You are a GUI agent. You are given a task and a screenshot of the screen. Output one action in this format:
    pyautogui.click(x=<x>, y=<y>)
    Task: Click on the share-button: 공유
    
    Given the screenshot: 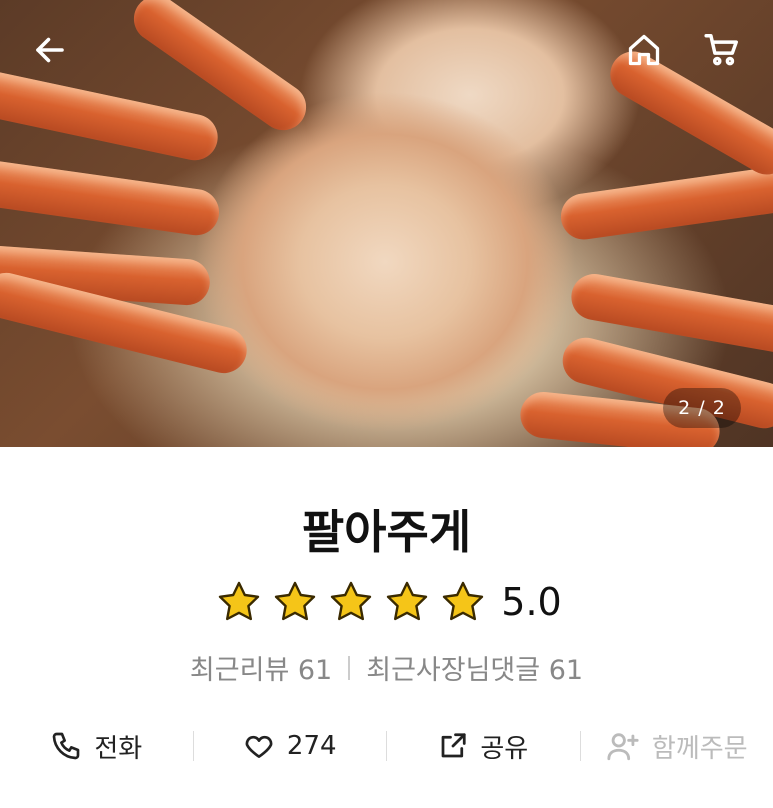 What is the action you would take?
    pyautogui.click(x=483, y=746)
    